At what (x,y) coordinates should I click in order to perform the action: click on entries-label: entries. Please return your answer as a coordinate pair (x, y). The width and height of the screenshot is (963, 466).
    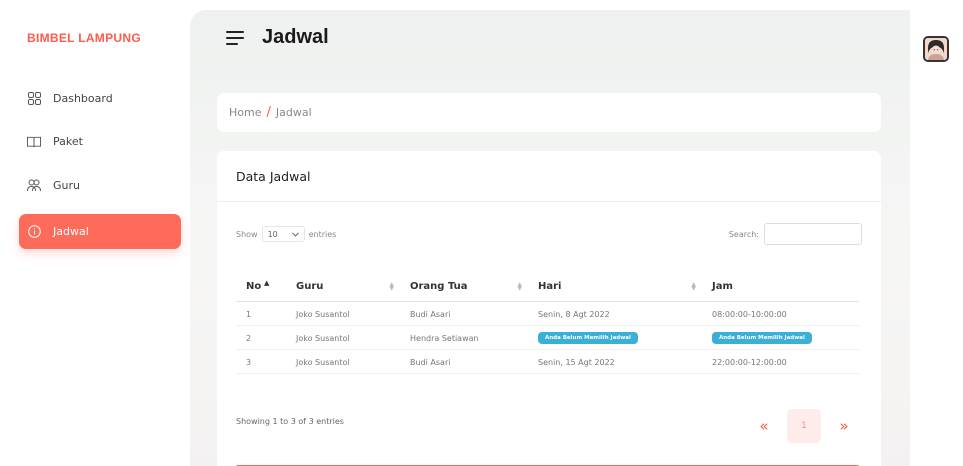
    Looking at the image, I should click on (322, 234).